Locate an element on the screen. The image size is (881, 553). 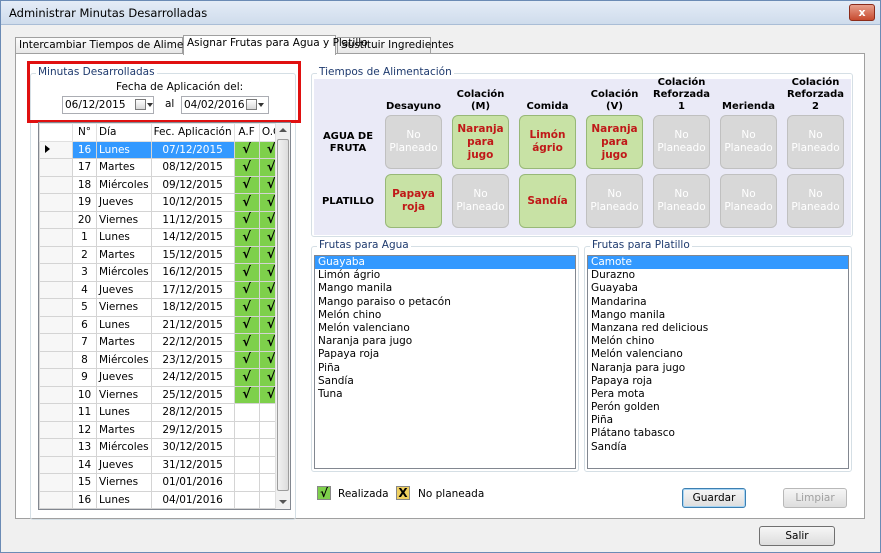
salir-button: Salir is located at coordinates (797, 536).